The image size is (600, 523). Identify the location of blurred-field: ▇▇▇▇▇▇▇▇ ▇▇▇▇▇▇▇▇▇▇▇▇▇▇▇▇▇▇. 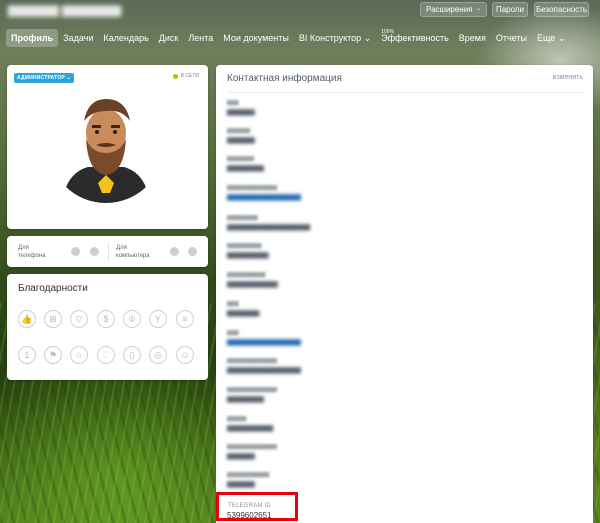
(269, 223).